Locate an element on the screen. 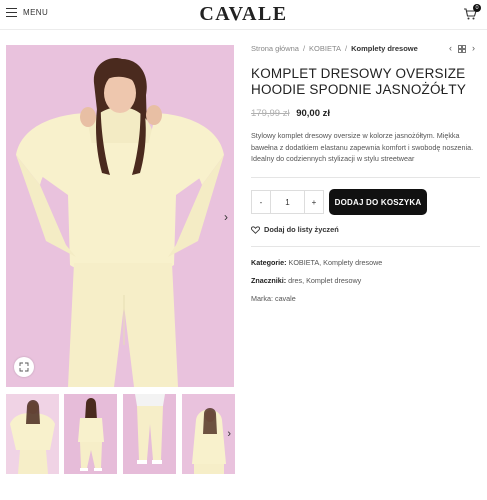  cart-count-badge: 0 is located at coordinates (477, 8).